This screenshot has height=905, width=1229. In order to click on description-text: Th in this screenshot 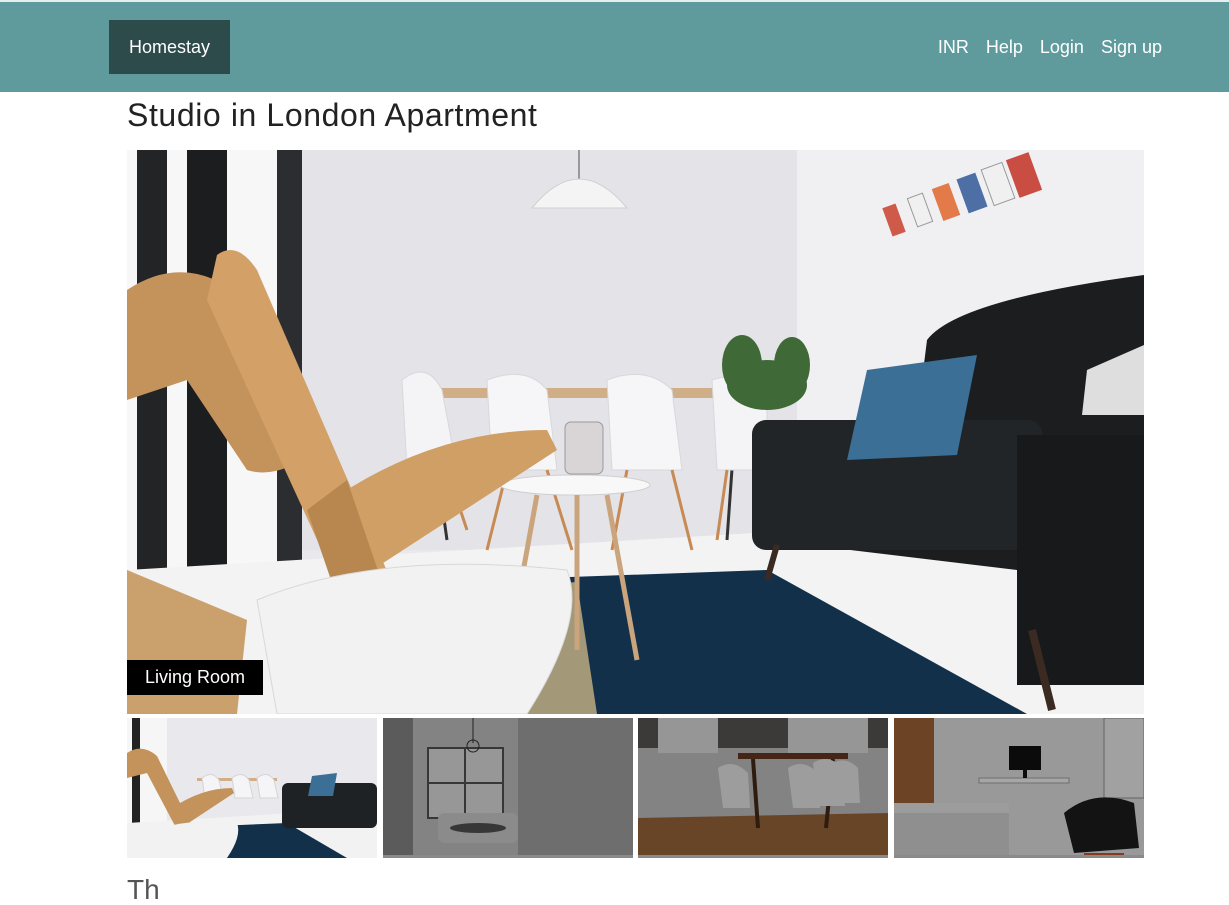, I will do `click(143, 889)`.